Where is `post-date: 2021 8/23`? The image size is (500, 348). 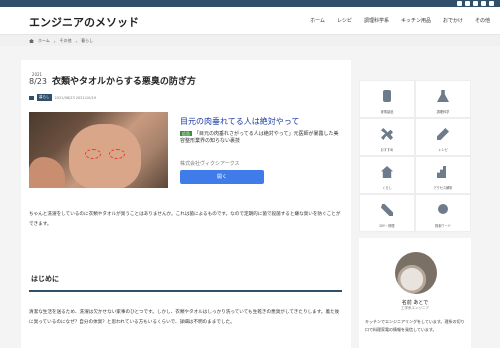 post-date: 2021 8/23 is located at coordinates (38, 79).